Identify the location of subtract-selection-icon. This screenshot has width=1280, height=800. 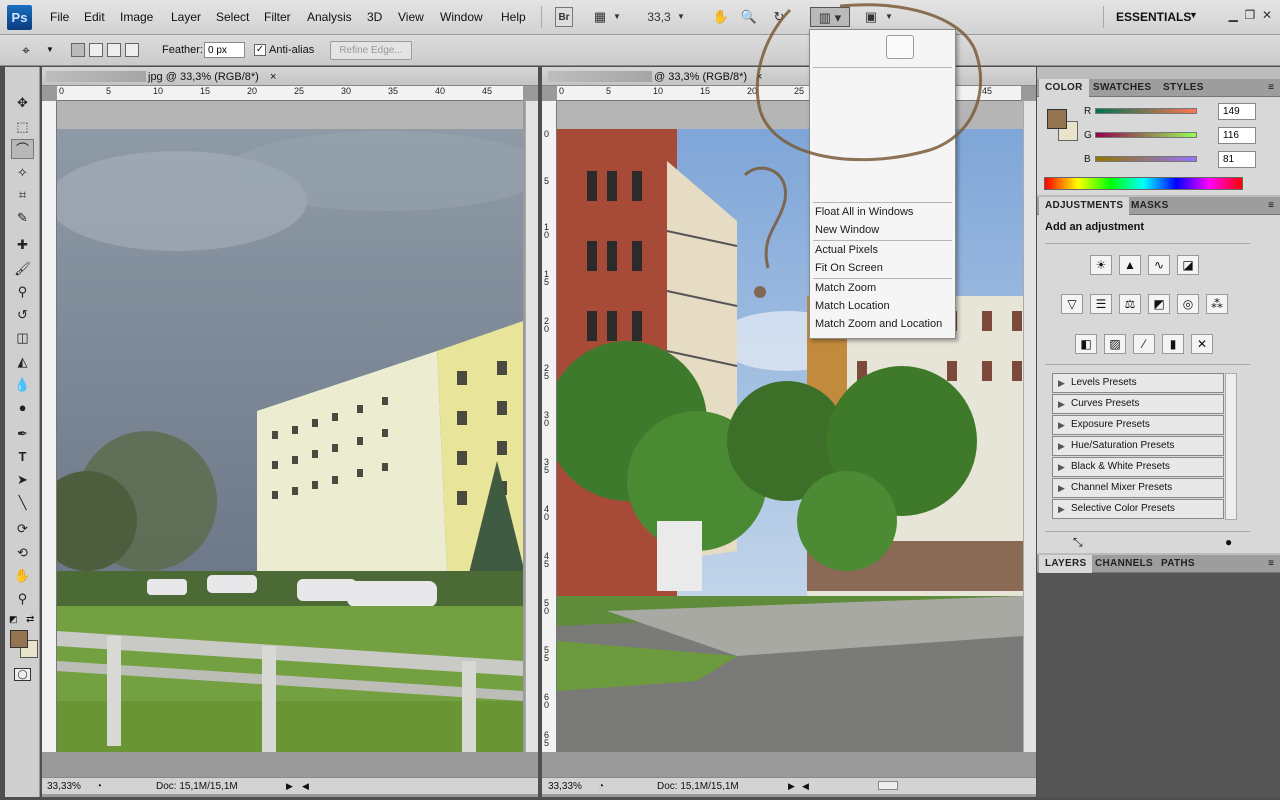
(114, 50).